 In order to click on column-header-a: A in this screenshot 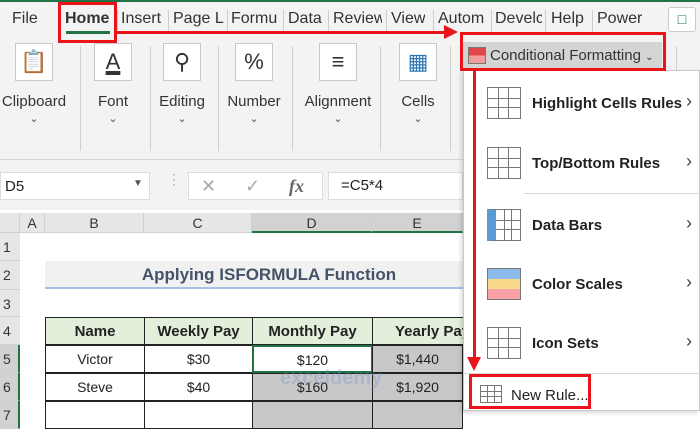, I will do `click(32, 223)`.